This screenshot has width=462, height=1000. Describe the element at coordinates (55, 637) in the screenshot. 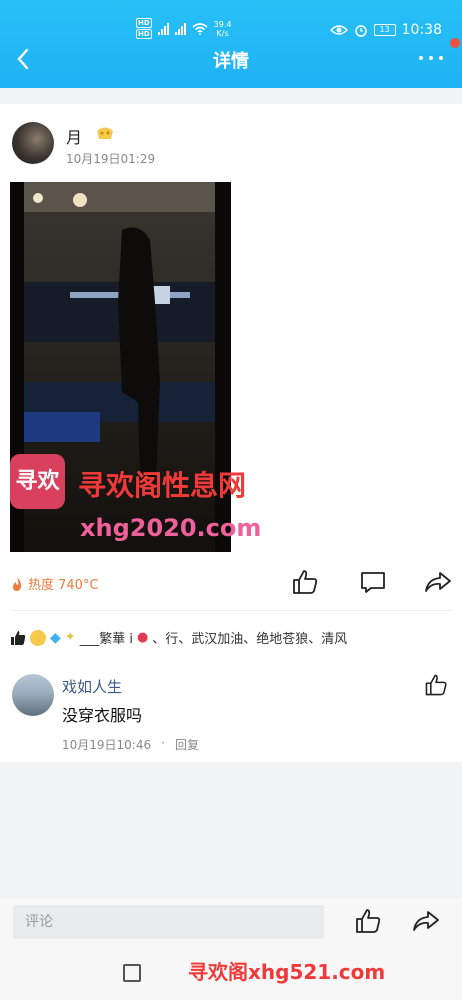

I see `diamond-icon: ◆` at that location.